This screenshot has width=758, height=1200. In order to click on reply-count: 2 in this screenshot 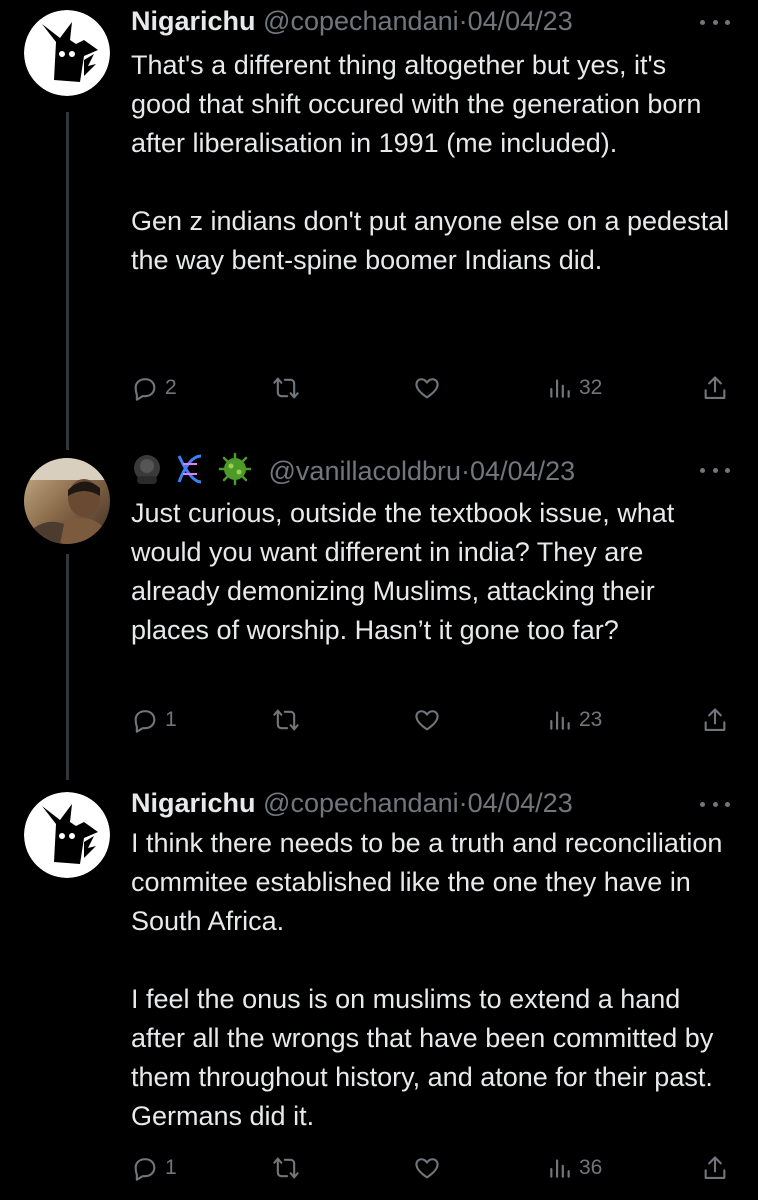, I will do `click(171, 387)`.